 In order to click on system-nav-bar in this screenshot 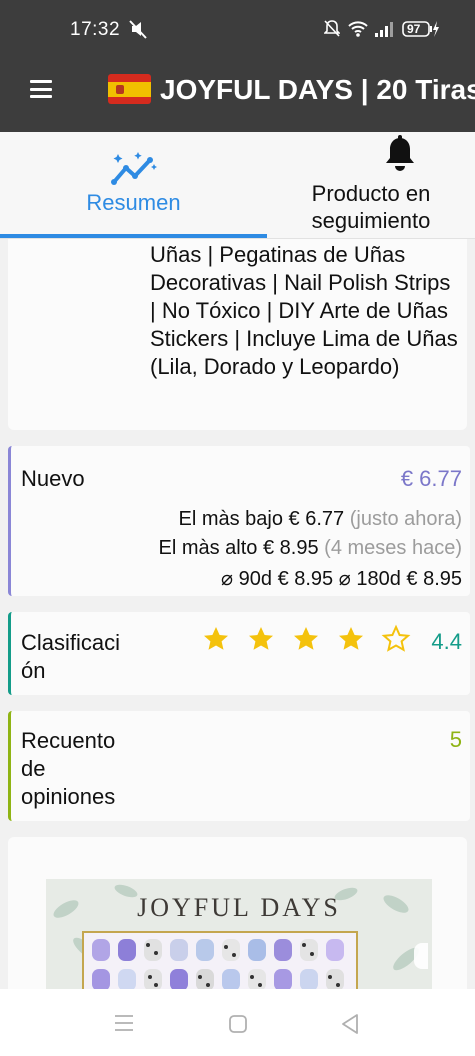, I will do `click(237, 1022)`.